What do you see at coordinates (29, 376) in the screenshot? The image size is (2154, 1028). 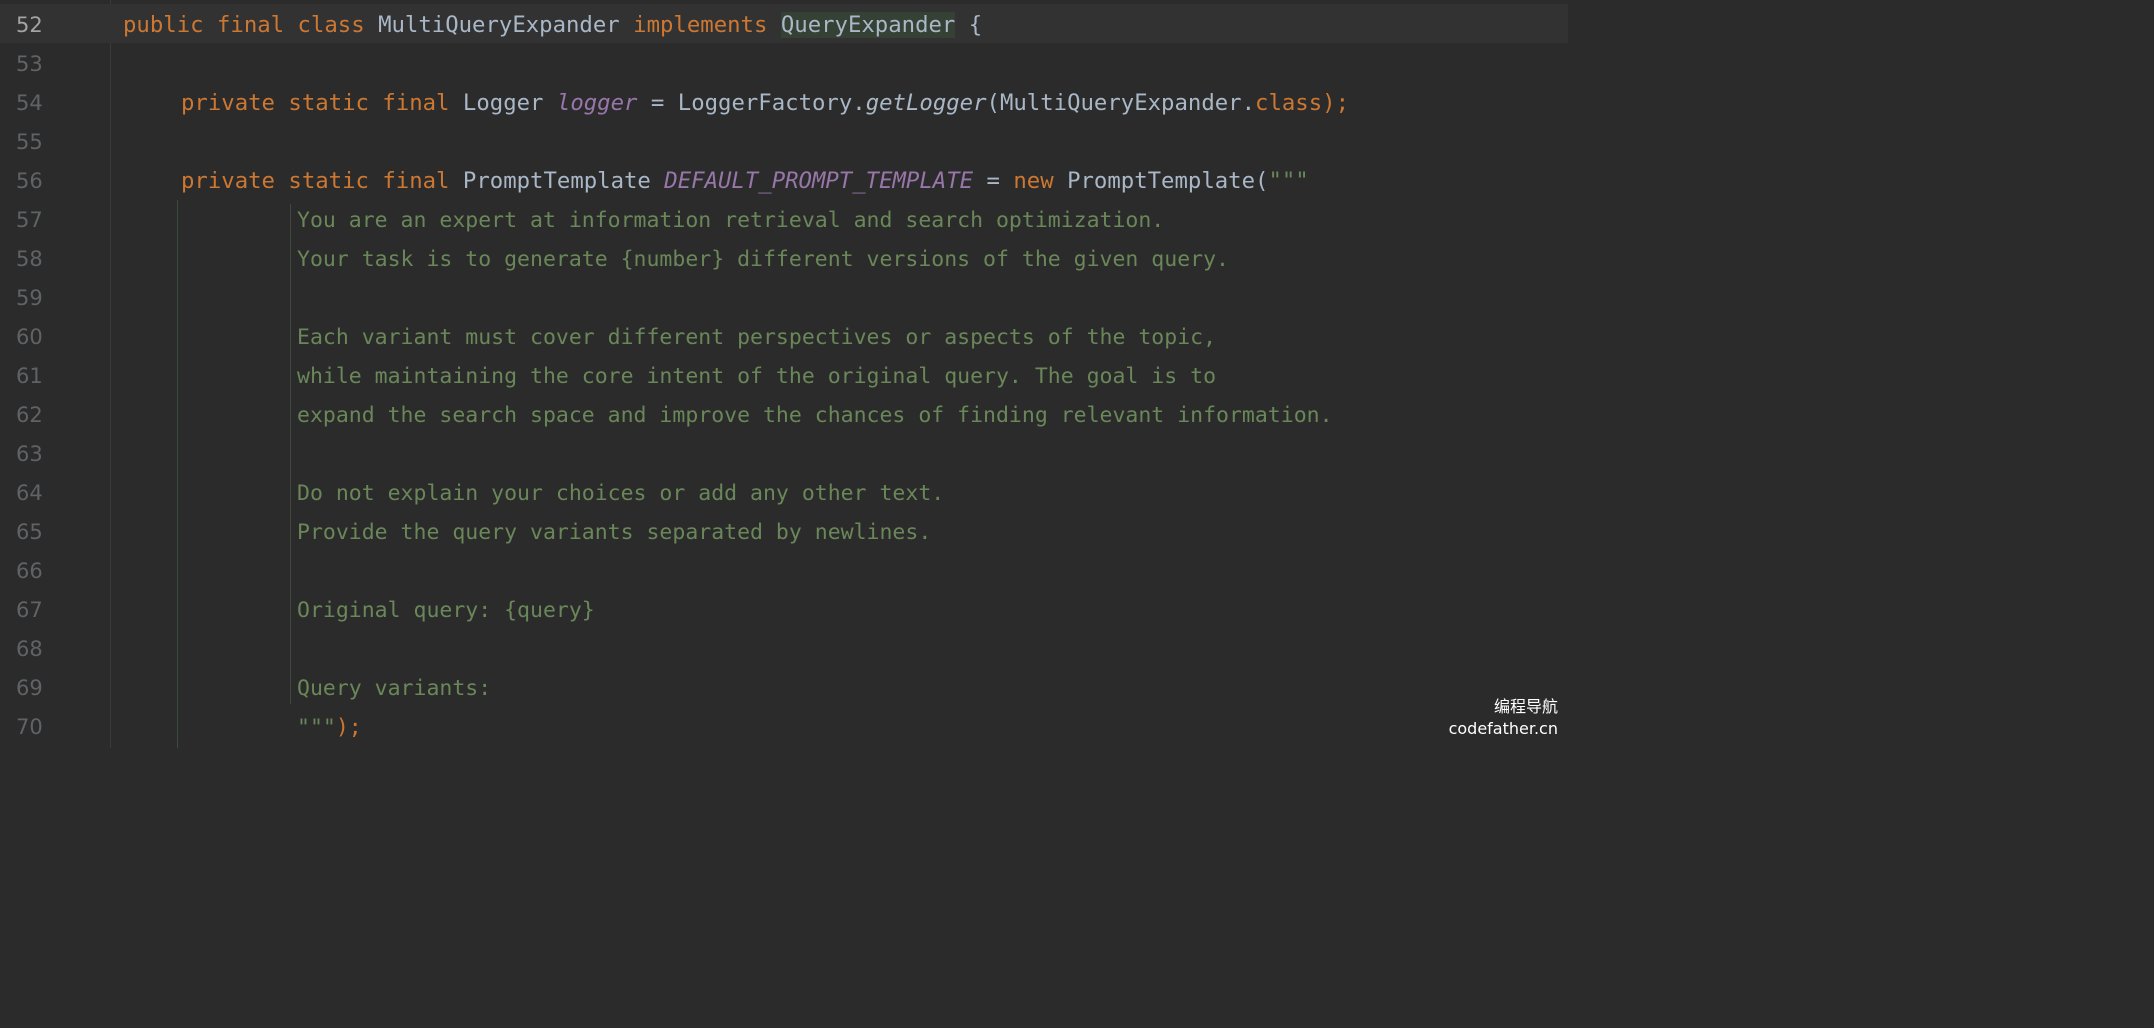 I see `line-number: 61` at bounding box center [29, 376].